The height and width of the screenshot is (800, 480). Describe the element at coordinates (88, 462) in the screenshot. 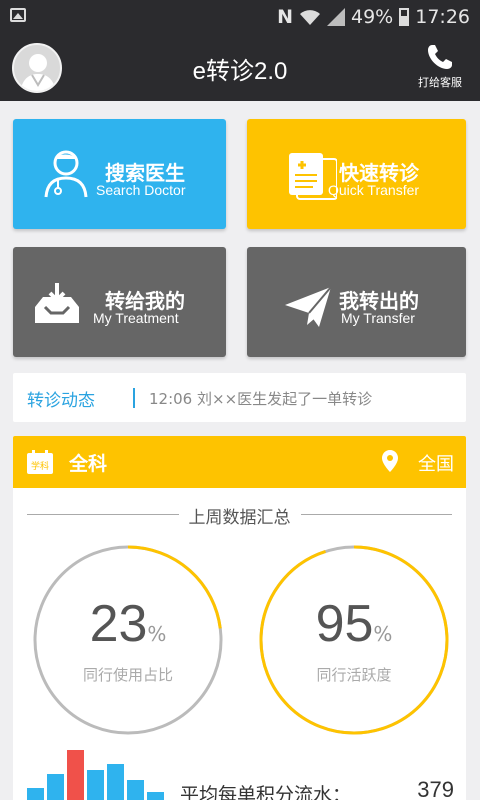

I see `department-selector: 全科` at that location.